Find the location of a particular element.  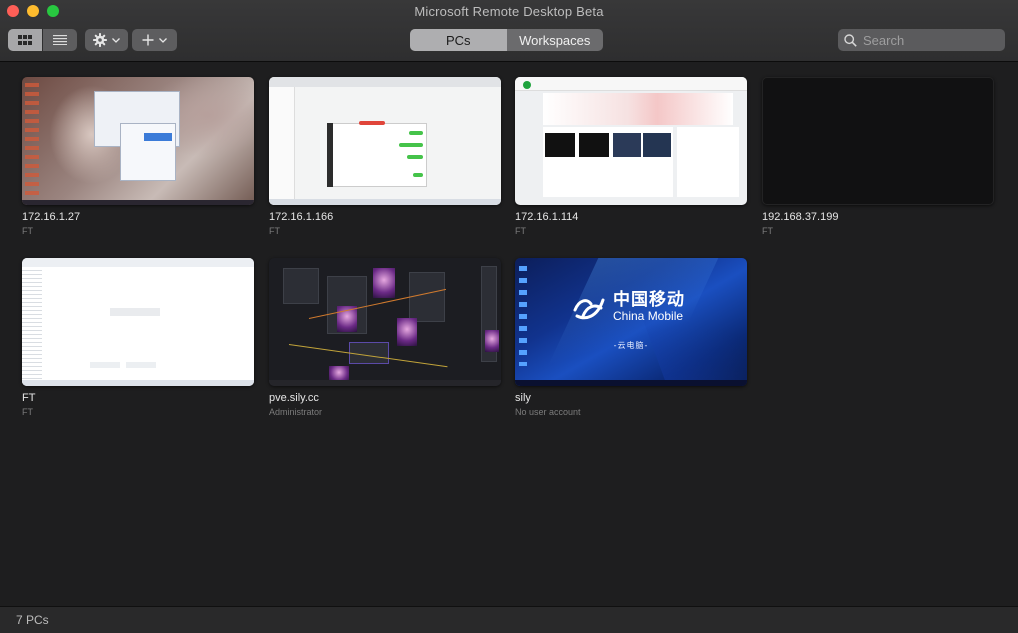

search-field is located at coordinates (921, 40).